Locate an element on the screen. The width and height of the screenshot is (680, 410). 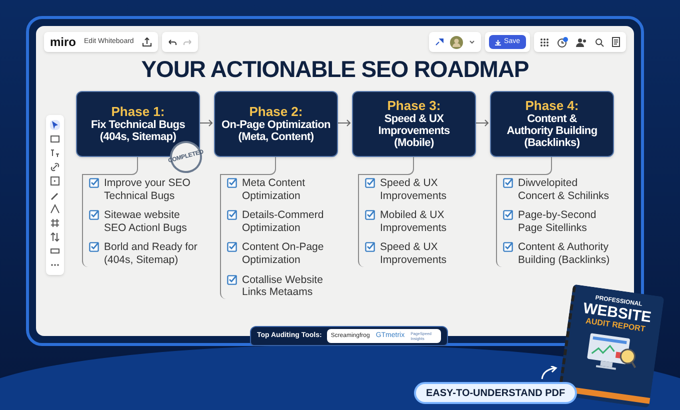
checklist-item: Improve your SEO Technical Bugs is located at coordinates (147, 189).